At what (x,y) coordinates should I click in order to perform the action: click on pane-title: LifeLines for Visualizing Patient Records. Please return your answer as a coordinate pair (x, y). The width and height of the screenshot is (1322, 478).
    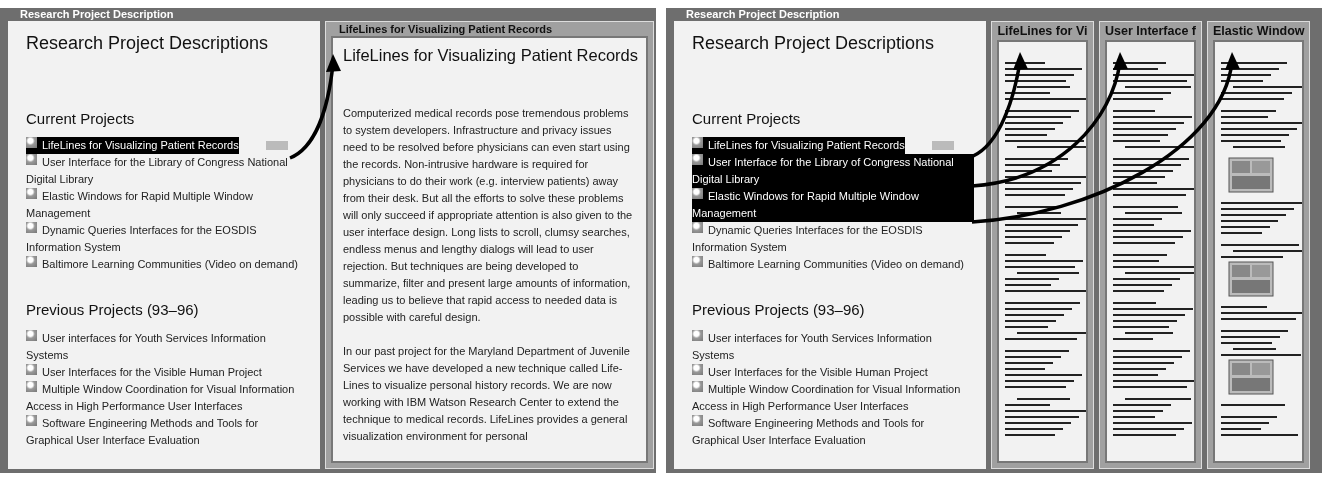
    Looking at the image, I should click on (446, 29).